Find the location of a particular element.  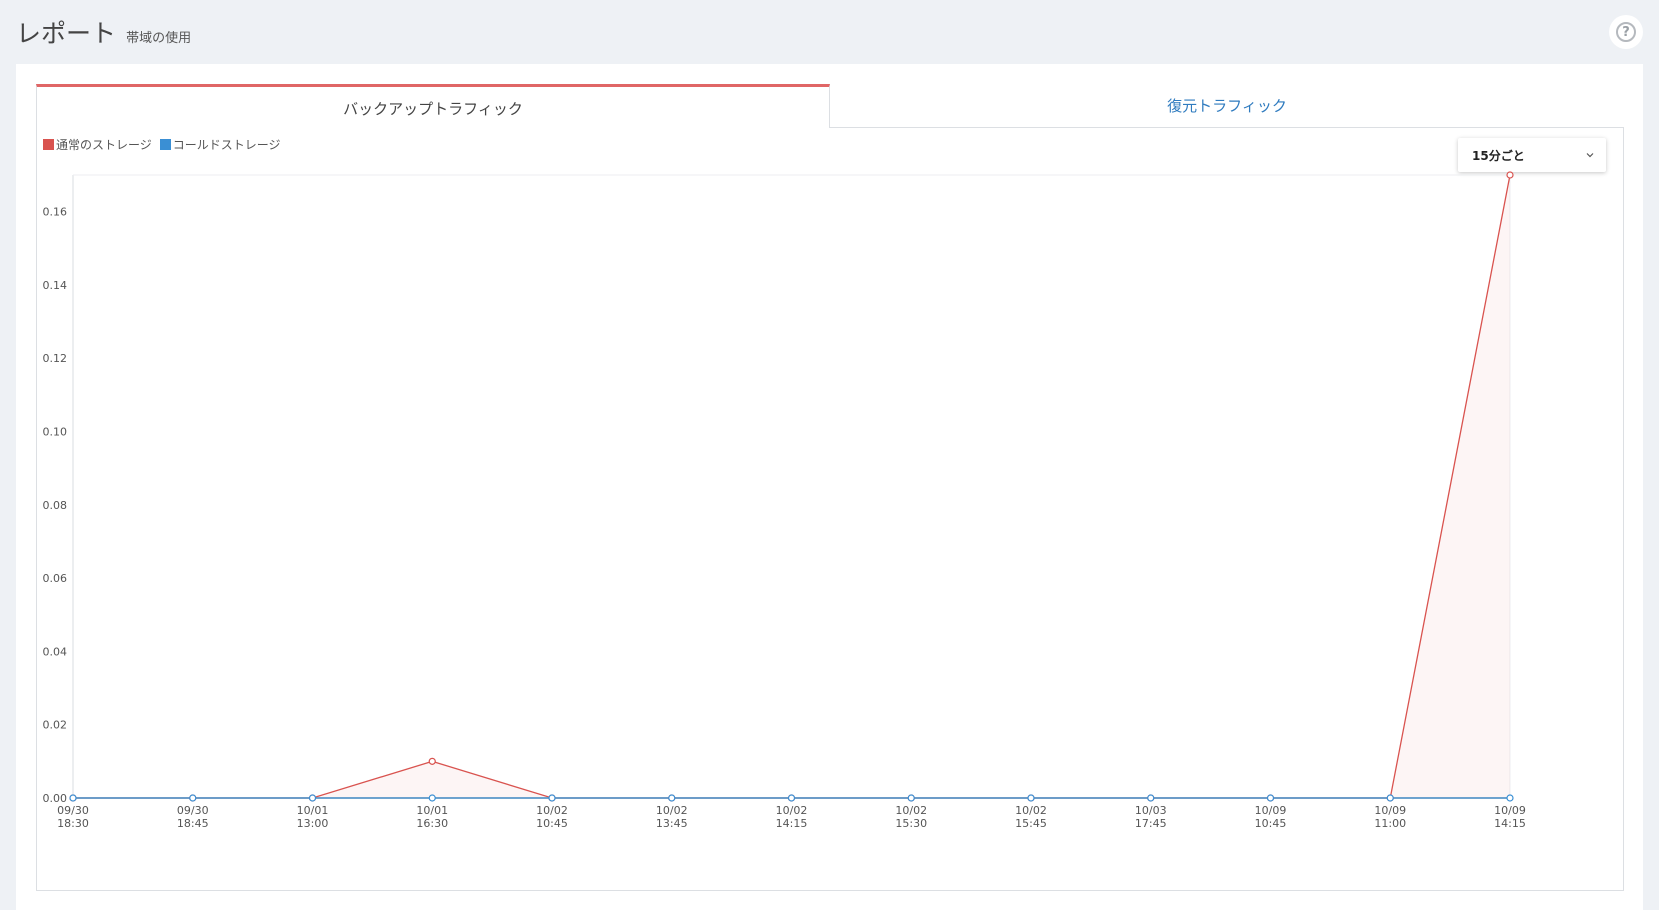

x-tick-label: 10/02 10:45 is located at coordinates (552, 817).